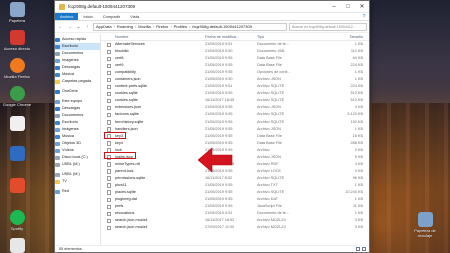 The image size is (450, 253). I want to click on nav-item: Carpetas pegada, so click(77, 81).